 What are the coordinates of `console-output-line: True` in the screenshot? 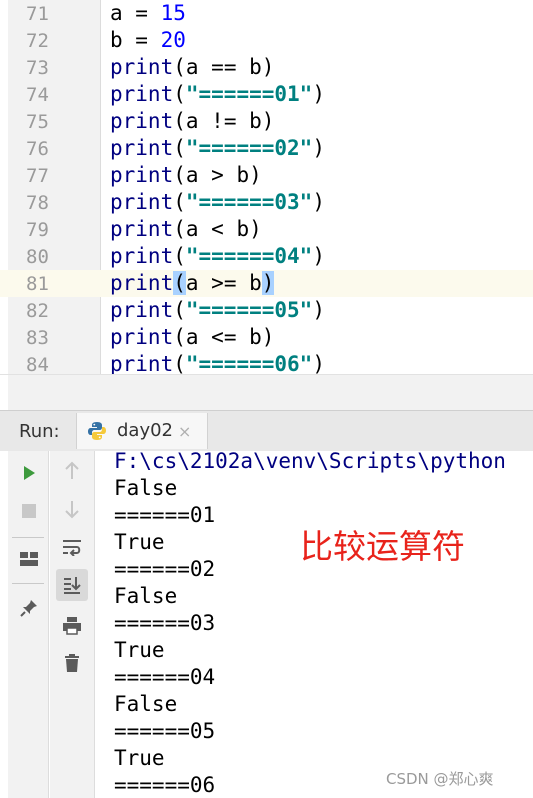 It's located at (139, 542).